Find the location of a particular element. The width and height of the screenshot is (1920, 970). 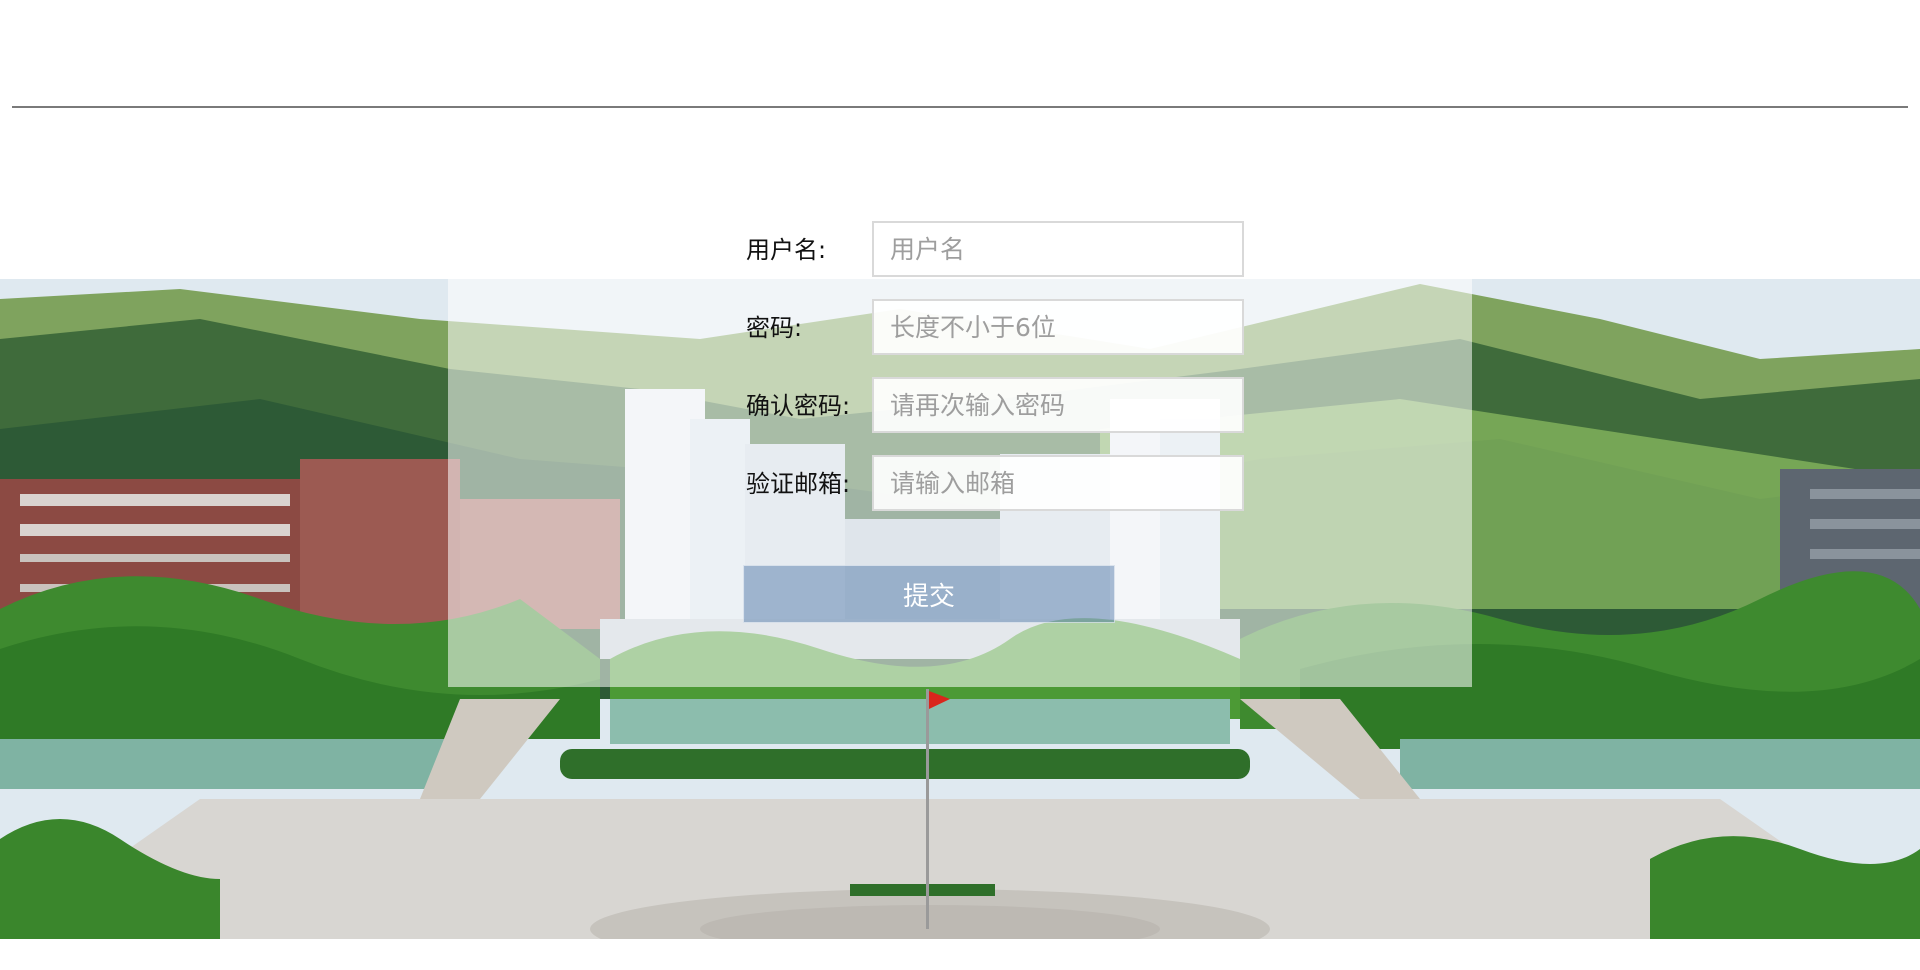

username-label: 用户名: is located at coordinates (786, 250).